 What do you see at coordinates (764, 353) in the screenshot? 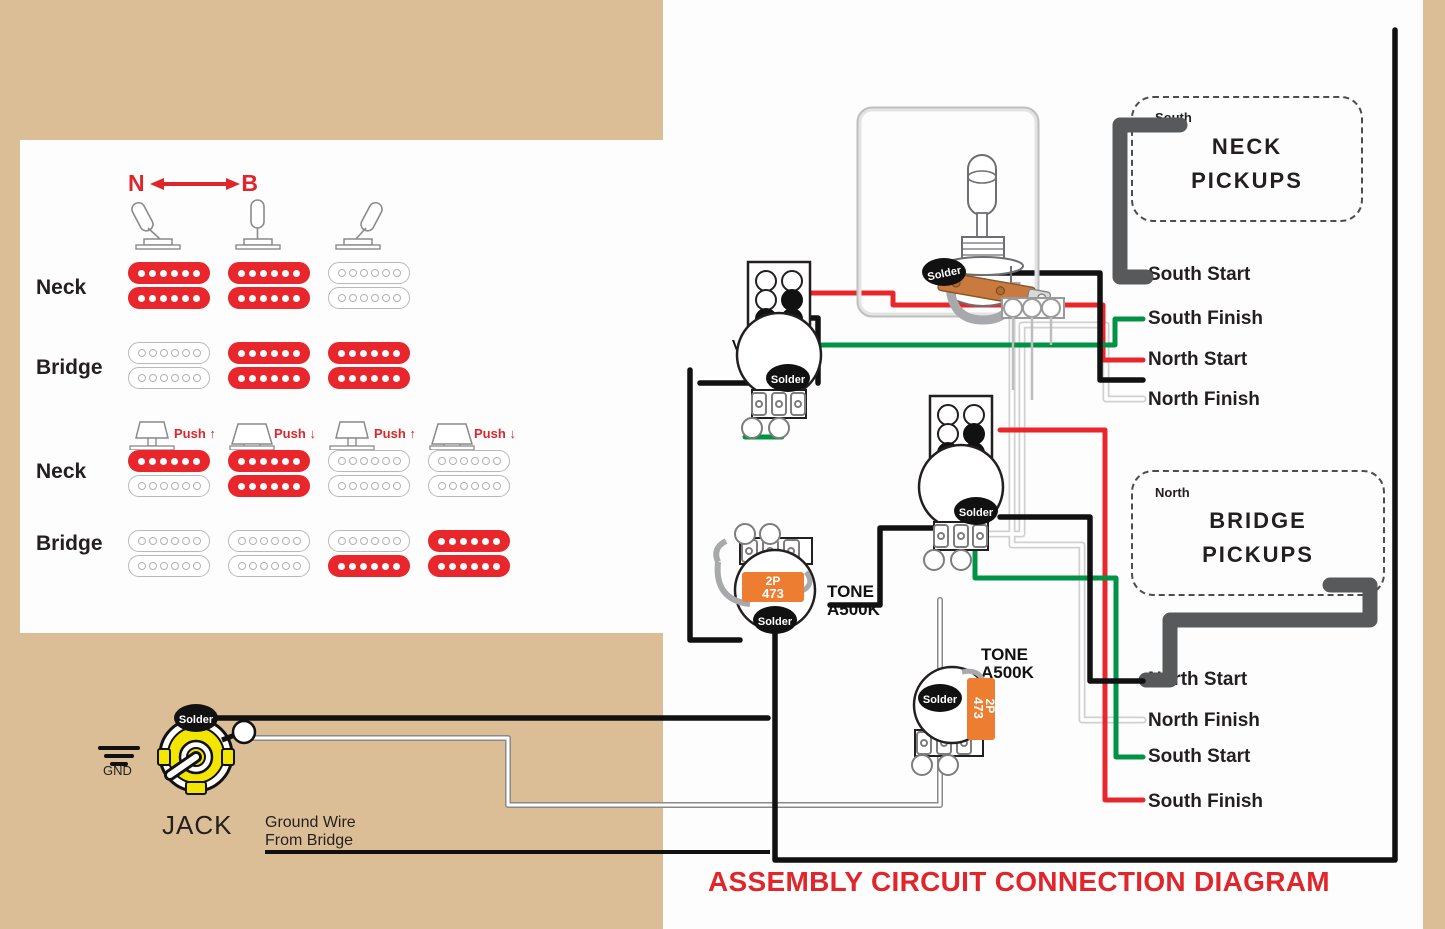
I see `volume-neck-label: VOLUME B500K` at bounding box center [764, 353].